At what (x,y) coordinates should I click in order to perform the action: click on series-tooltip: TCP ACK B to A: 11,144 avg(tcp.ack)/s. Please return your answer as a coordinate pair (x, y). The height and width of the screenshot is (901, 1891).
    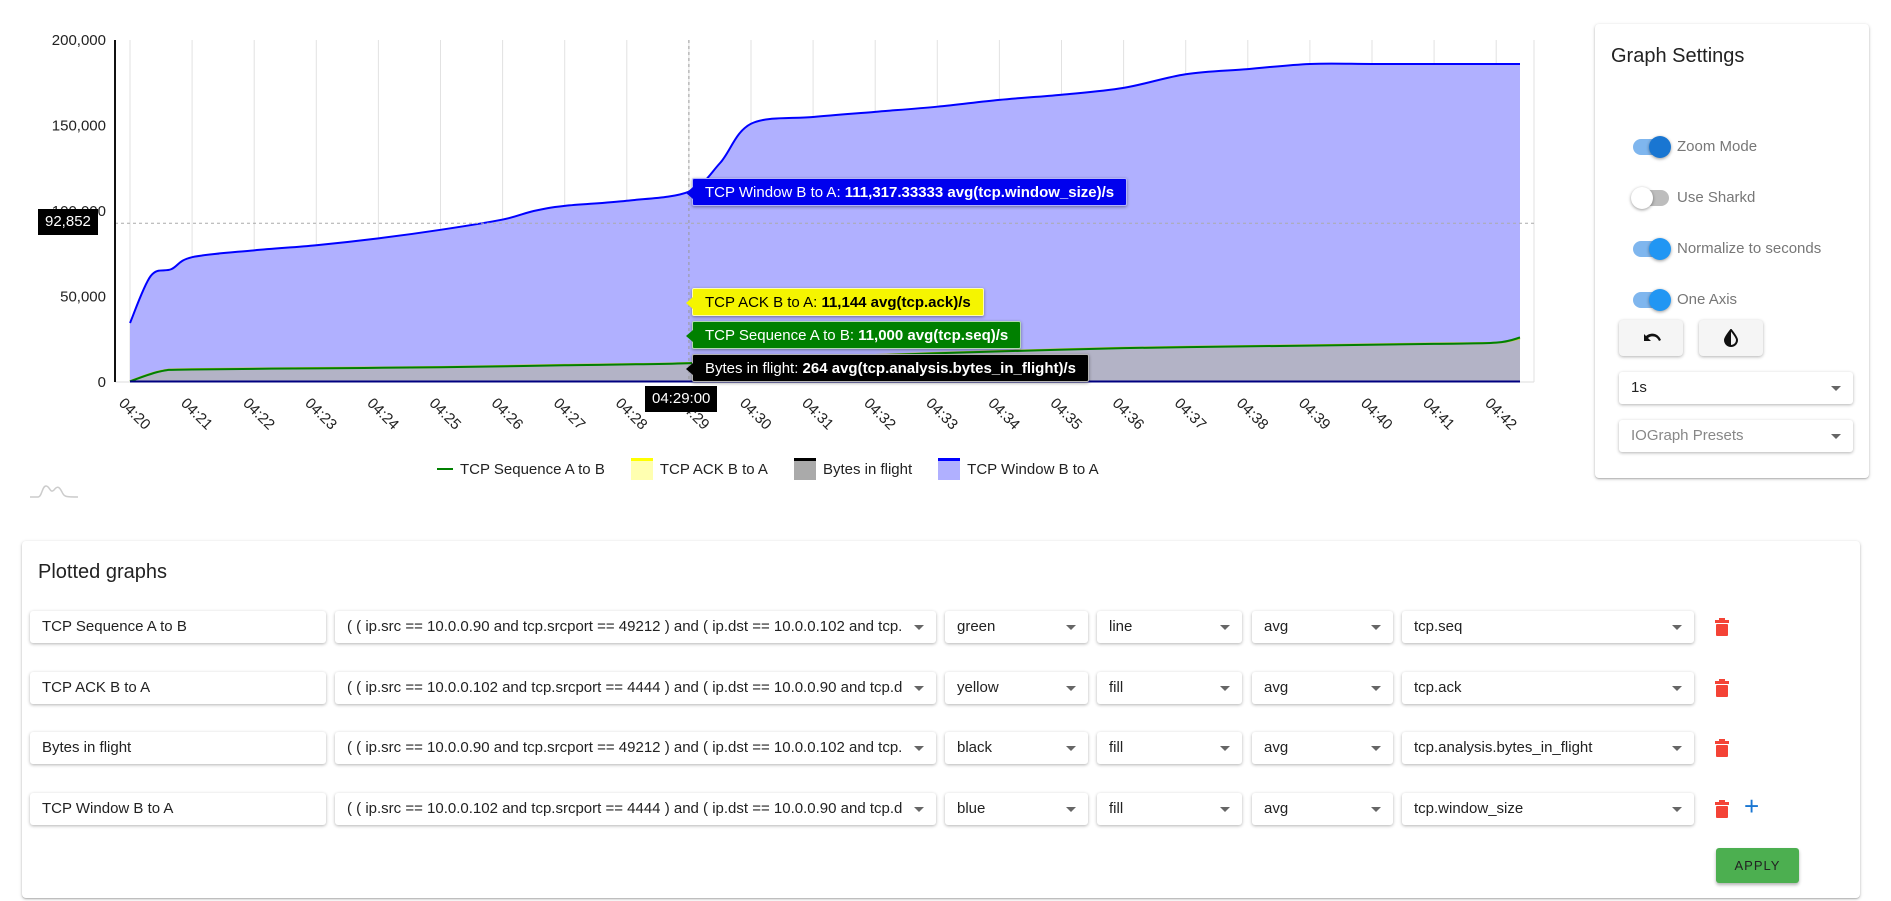
    Looking at the image, I should click on (835, 302).